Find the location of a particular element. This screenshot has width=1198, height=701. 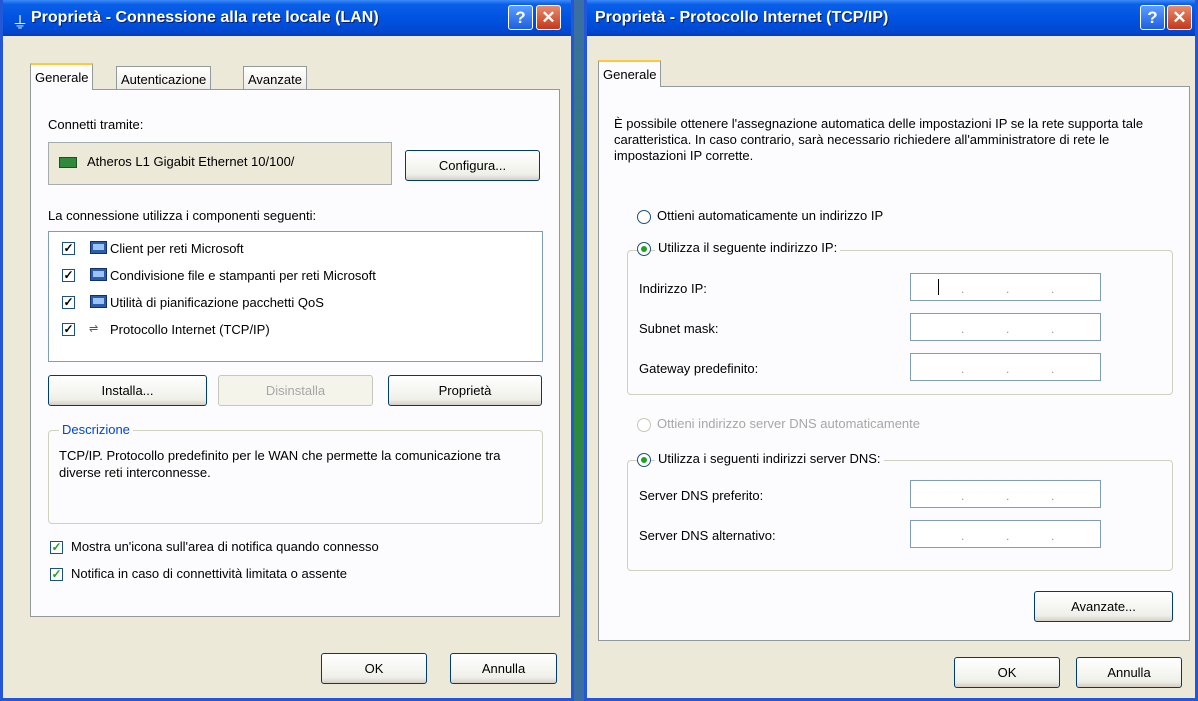

list-item: ✓ ⇌ Protocollo Internet (TCP/IP) is located at coordinates (294, 330).